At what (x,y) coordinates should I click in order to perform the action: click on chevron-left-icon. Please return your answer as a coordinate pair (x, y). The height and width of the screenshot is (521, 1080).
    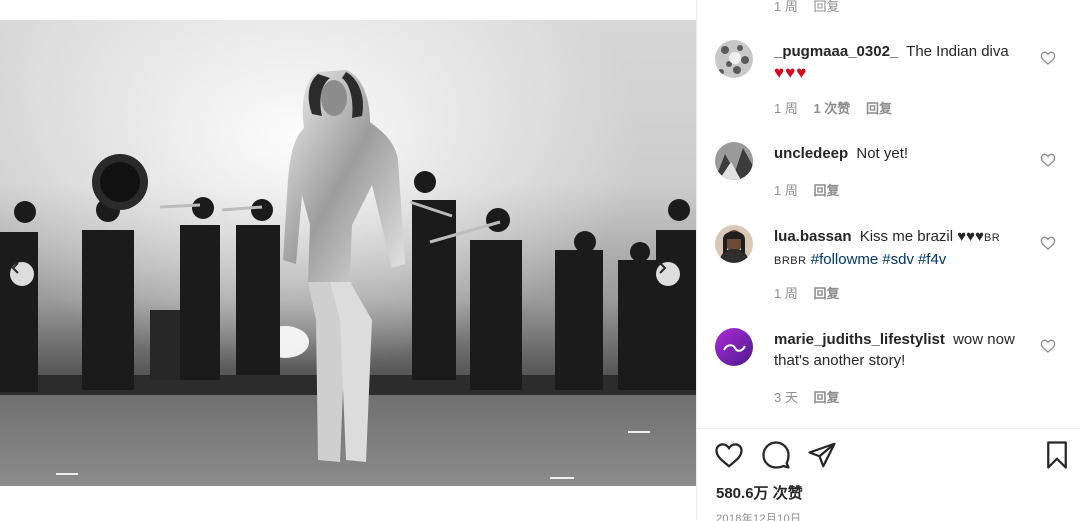
    Looking at the image, I should click on (15, 268).